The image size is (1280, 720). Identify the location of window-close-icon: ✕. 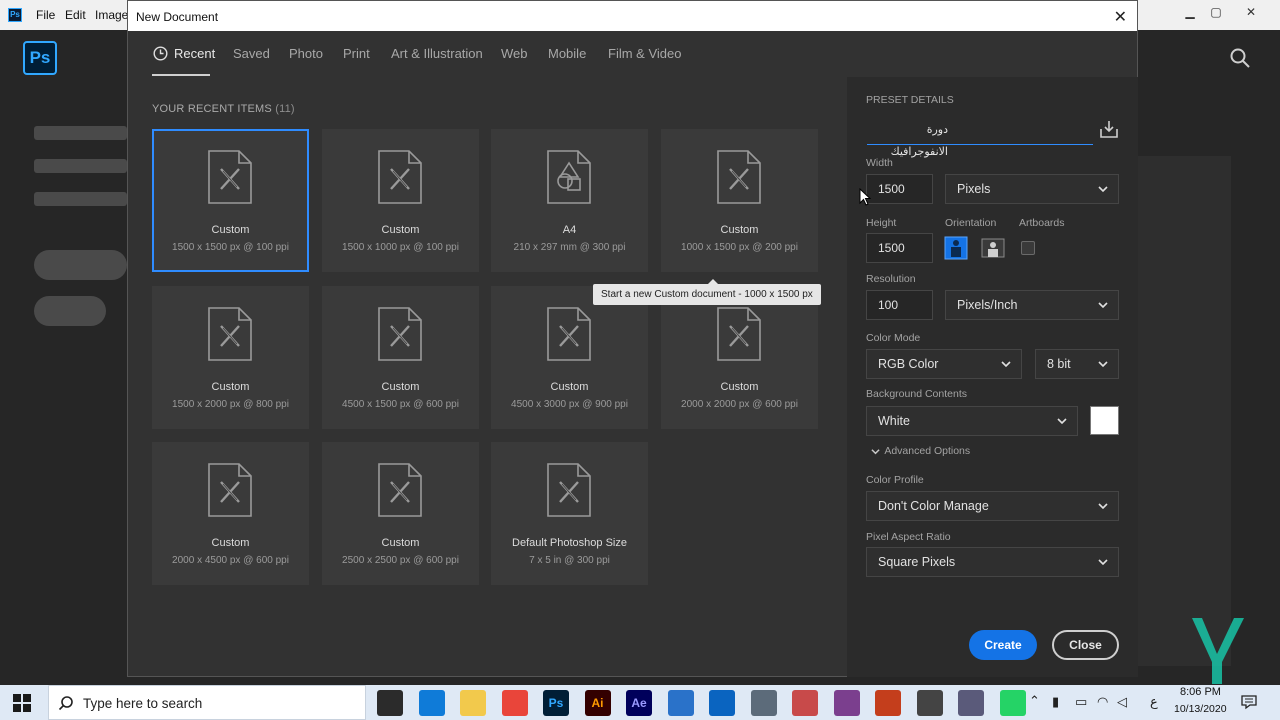
(1251, 12).